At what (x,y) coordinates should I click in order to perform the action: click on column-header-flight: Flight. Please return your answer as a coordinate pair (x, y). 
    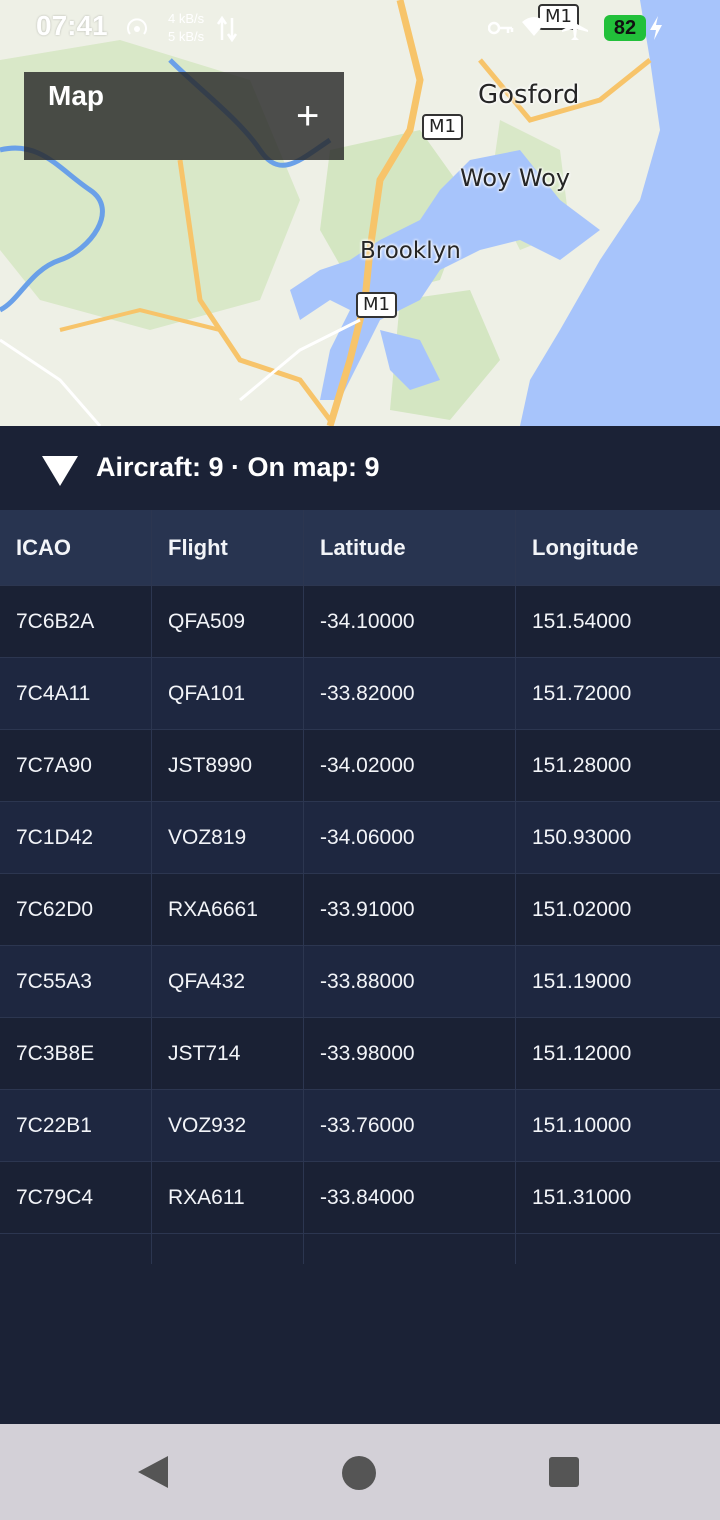
    Looking at the image, I should click on (228, 547).